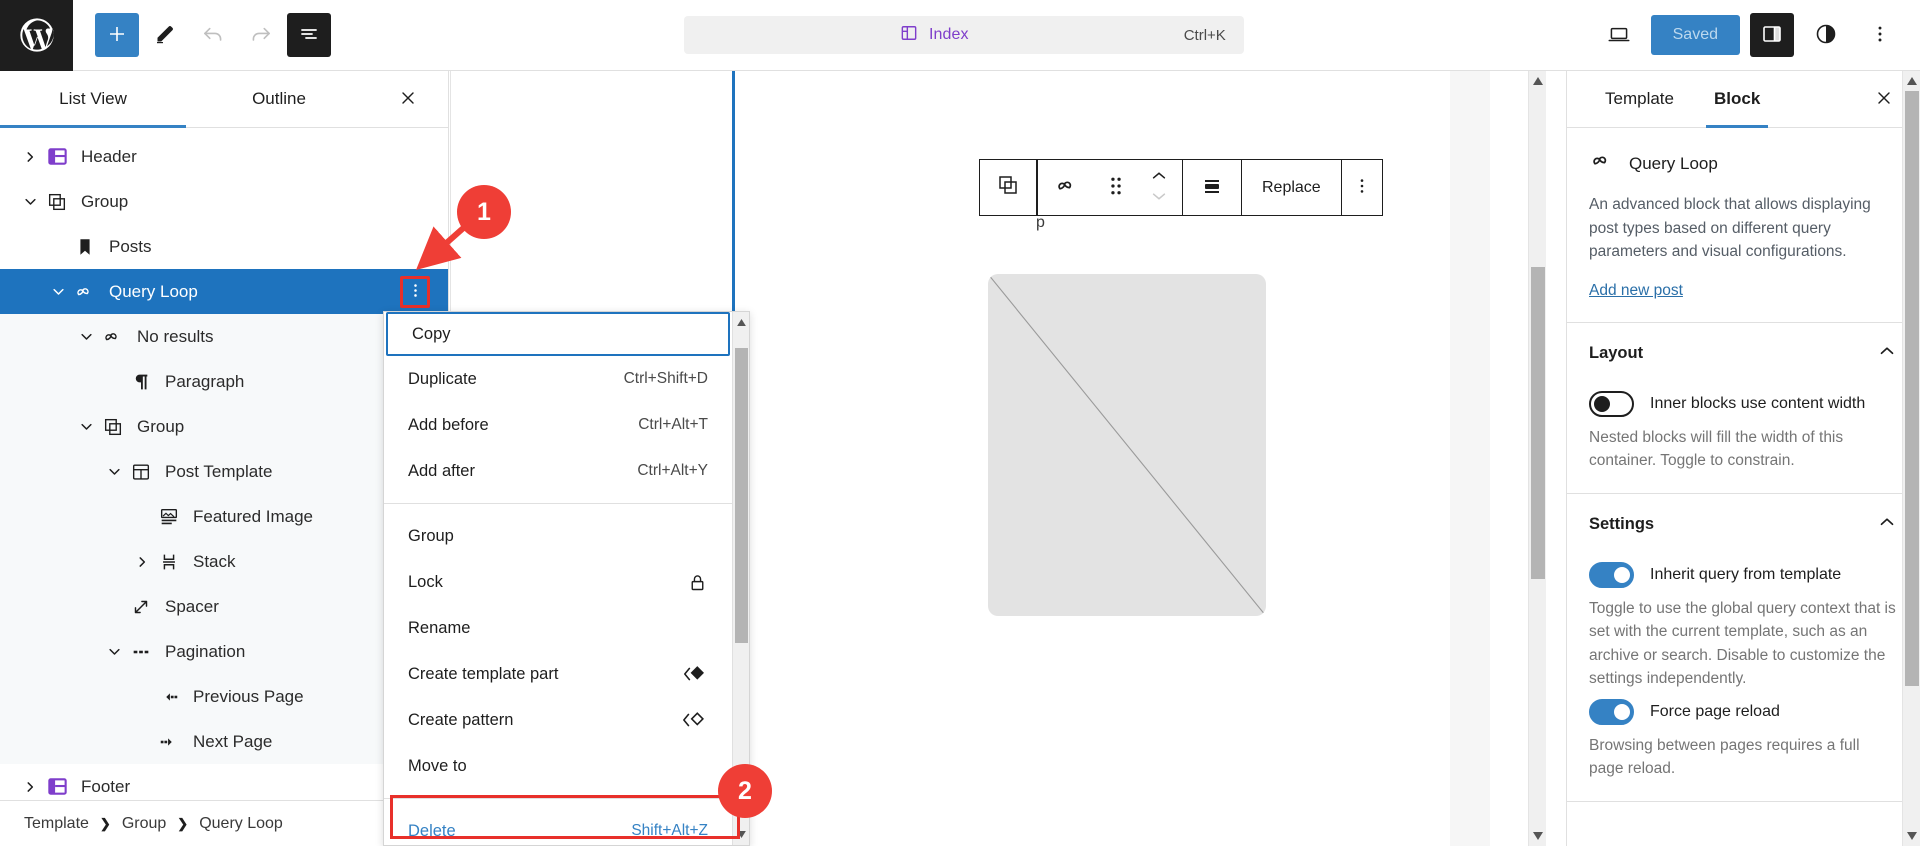  I want to click on toggle-row: Inherit query from template, so click(1743, 574).